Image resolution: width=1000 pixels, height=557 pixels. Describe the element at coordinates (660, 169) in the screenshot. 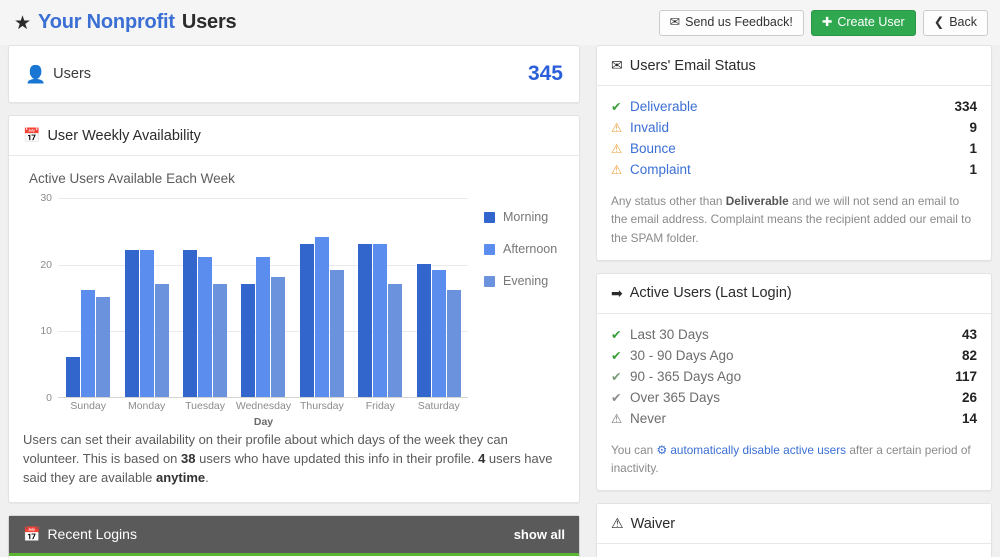

I see `stat-label: Complaint` at that location.